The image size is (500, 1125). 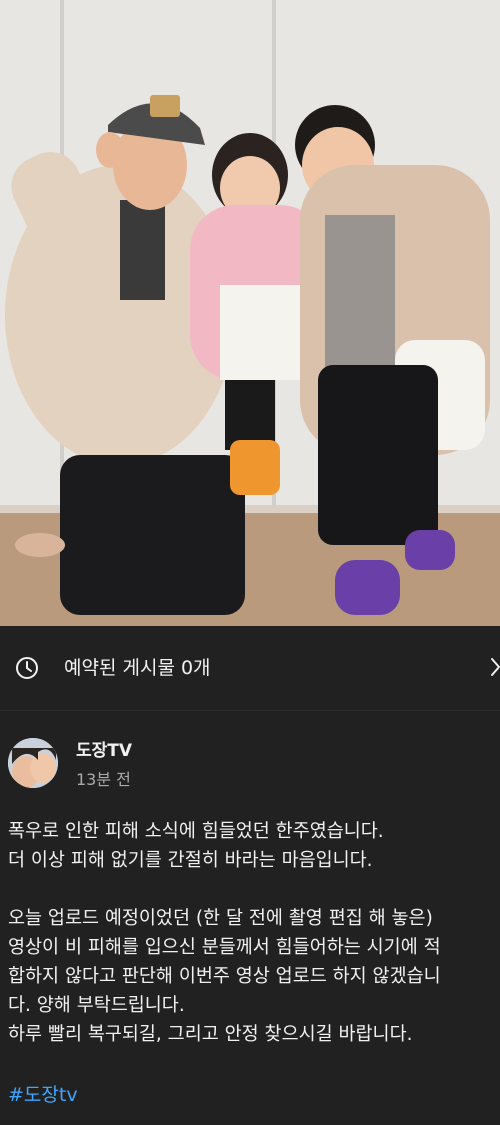 What do you see at coordinates (43, 1093) in the screenshot?
I see `hashtag-link: #도장tv` at bounding box center [43, 1093].